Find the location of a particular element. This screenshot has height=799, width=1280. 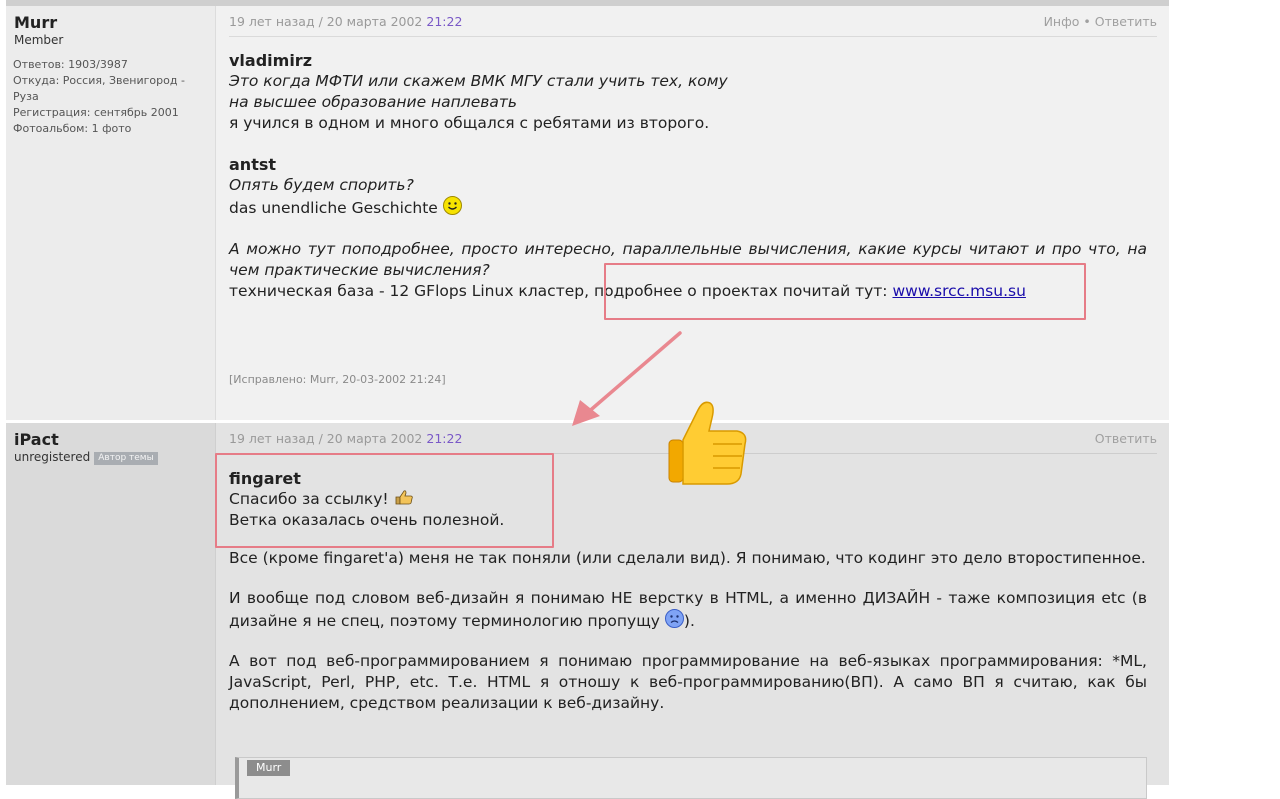

meta-location: Откуда: Россия, Звенигород - Руза is located at coordinates (99, 88).